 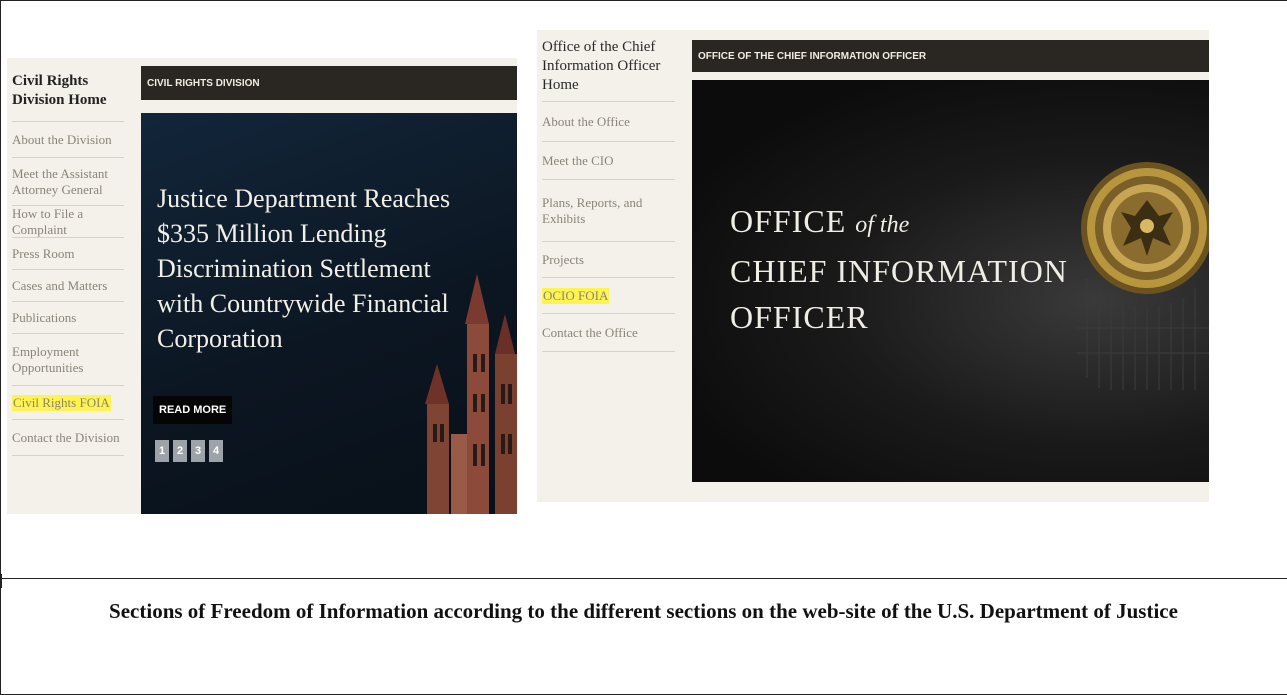 What do you see at coordinates (1143, 276) in the screenshot?
I see `department-of-justice-seal-icon` at bounding box center [1143, 276].